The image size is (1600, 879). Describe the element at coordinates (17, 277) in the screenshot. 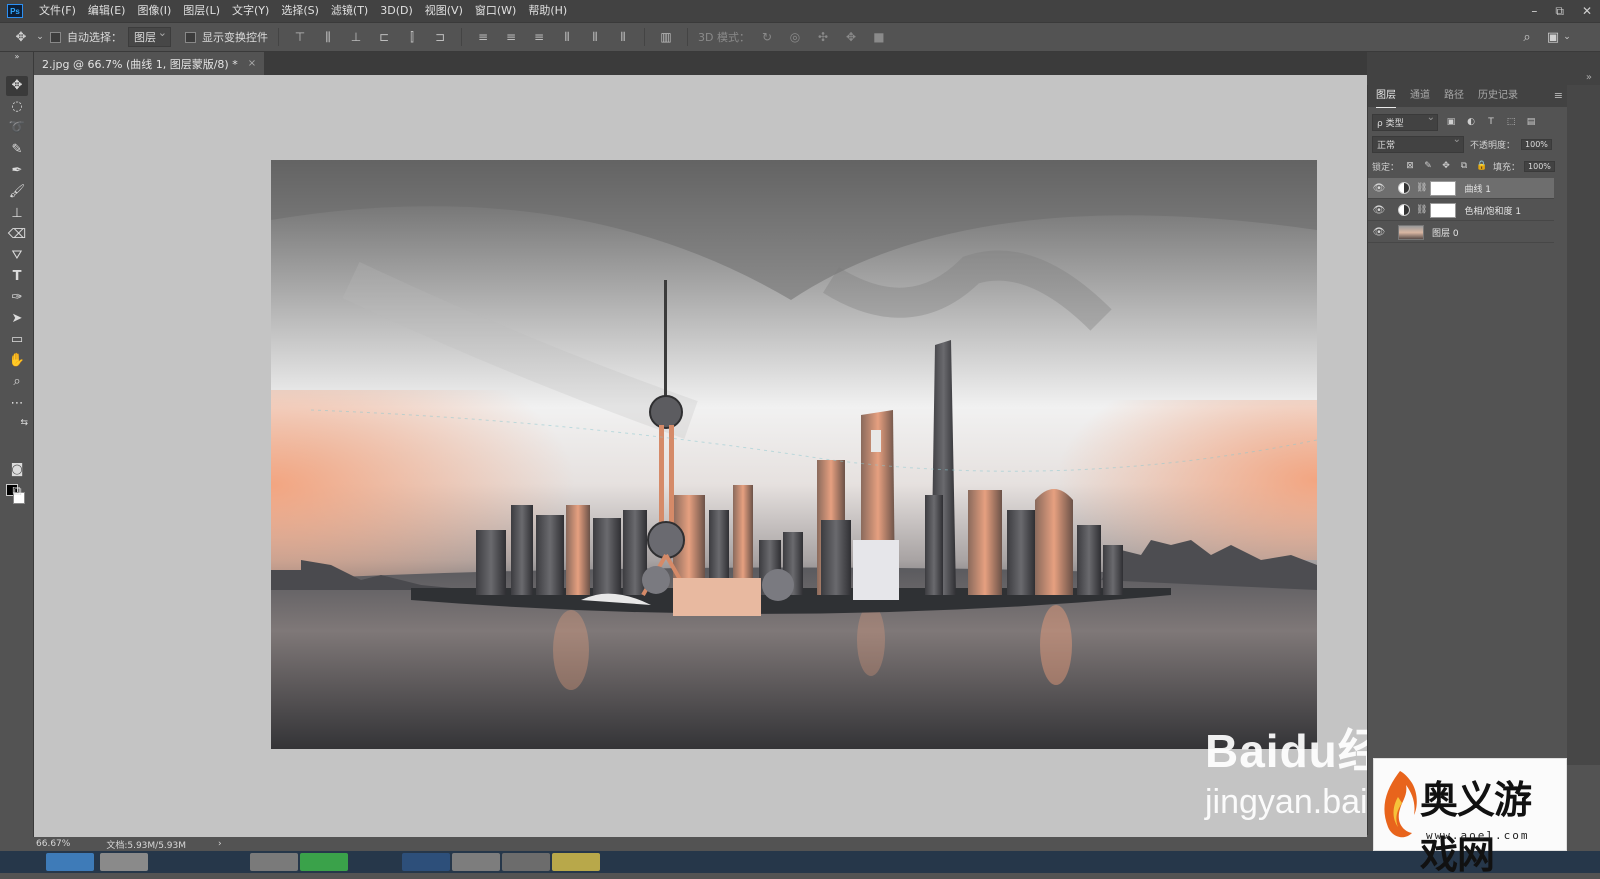

I see `type-tool-icon: T` at that location.